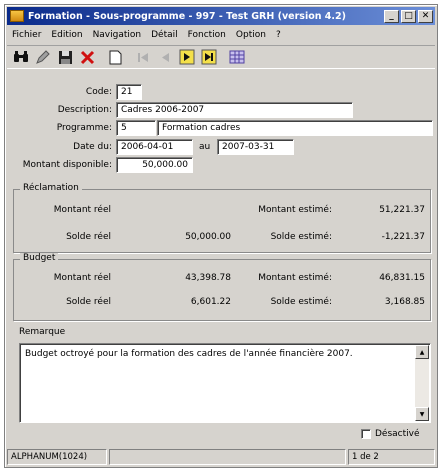 The height and width of the screenshot is (472, 444). Describe the element at coordinates (422, 414) in the screenshot. I see `scroll-down-icon: ▼` at that location.